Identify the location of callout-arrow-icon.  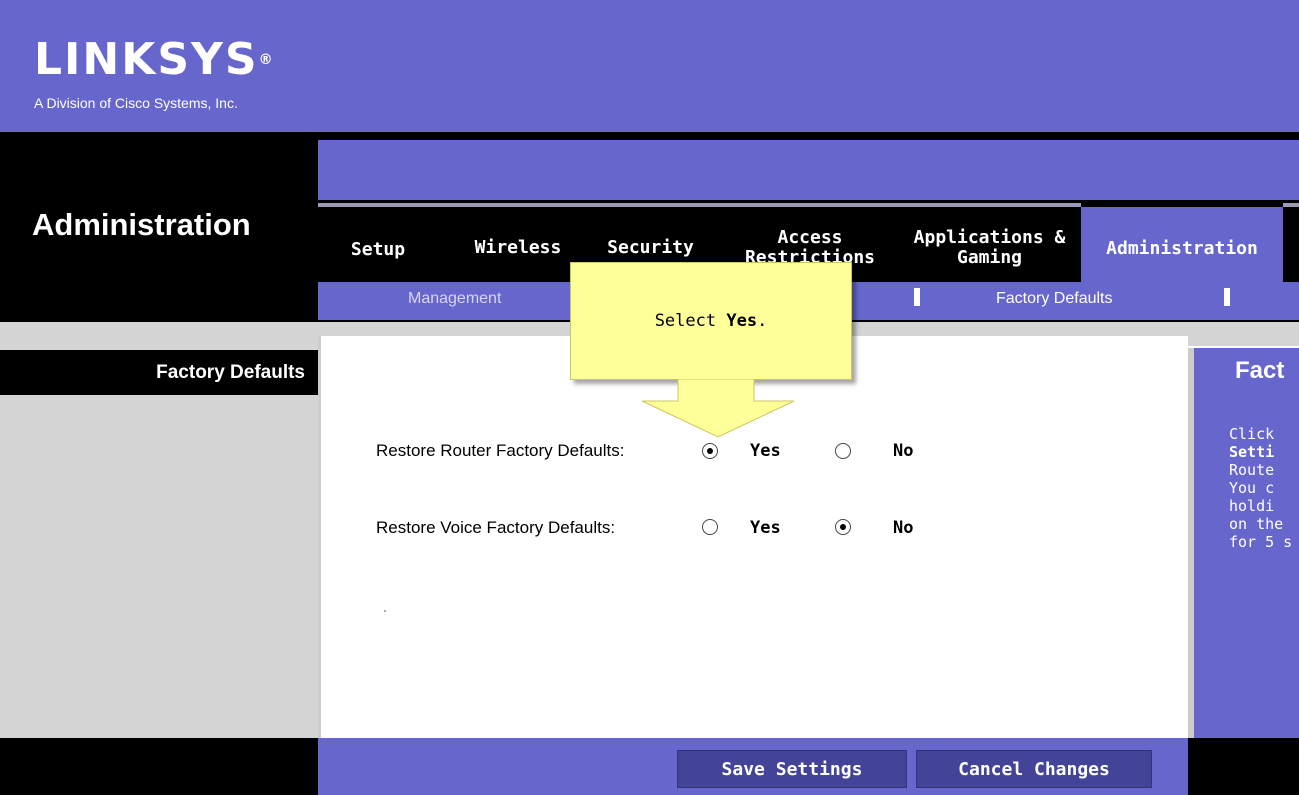
(718, 408).